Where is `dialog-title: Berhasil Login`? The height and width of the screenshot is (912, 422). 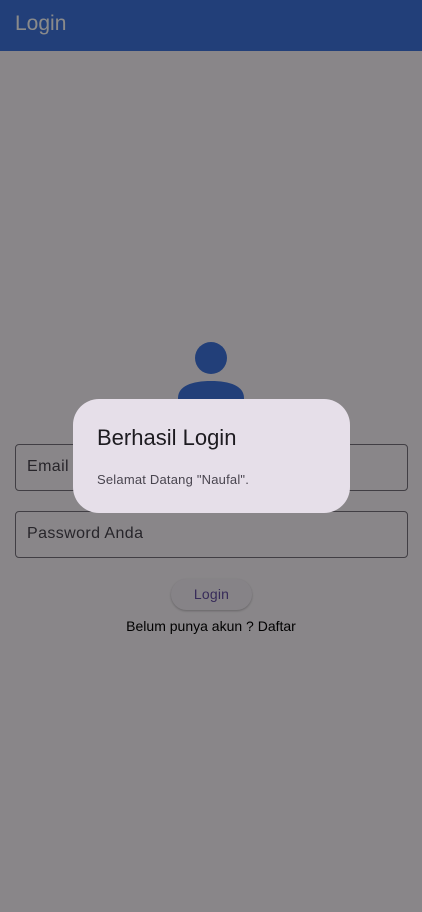 dialog-title: Berhasil Login is located at coordinates (167, 437).